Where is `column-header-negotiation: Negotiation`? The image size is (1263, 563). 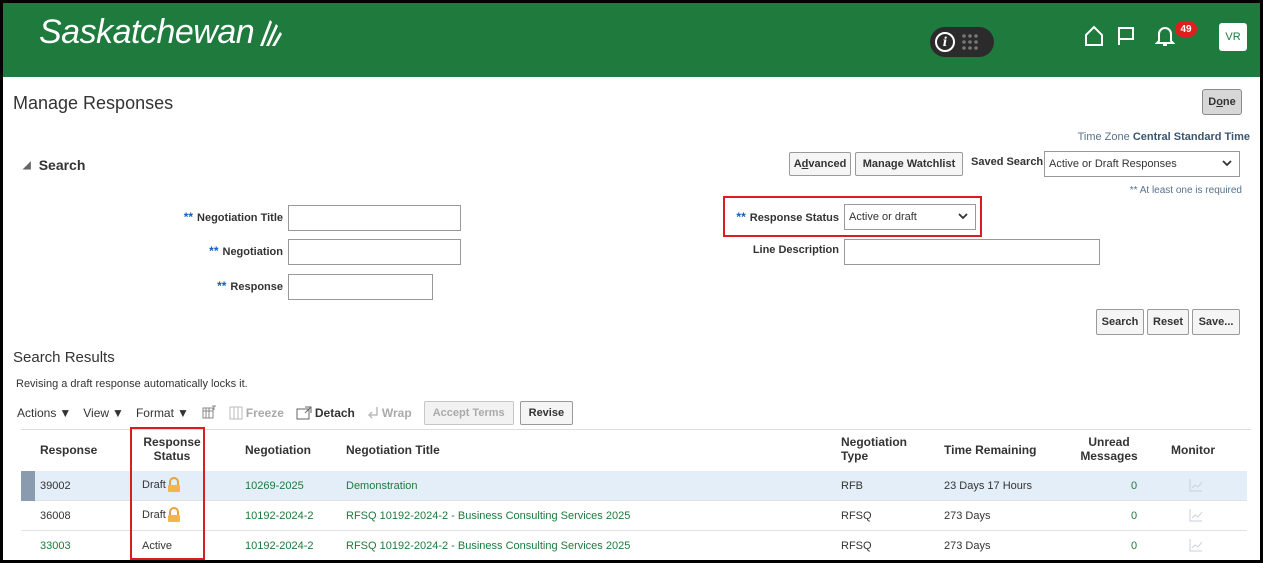
column-header-negotiation: Negotiation is located at coordinates (278, 450).